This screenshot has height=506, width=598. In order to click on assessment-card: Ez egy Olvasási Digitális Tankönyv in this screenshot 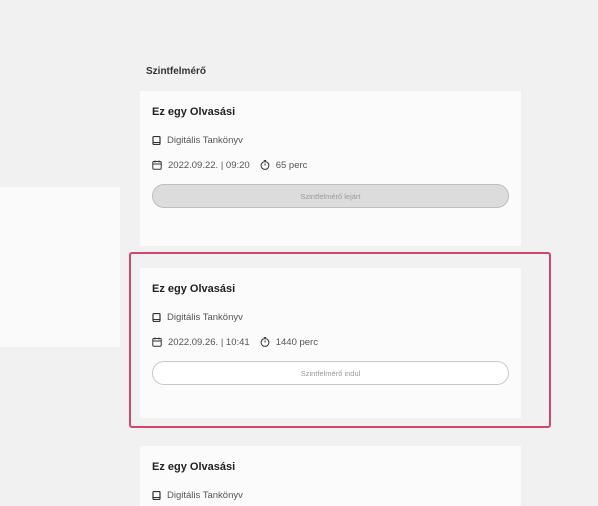, I will do `click(330, 476)`.